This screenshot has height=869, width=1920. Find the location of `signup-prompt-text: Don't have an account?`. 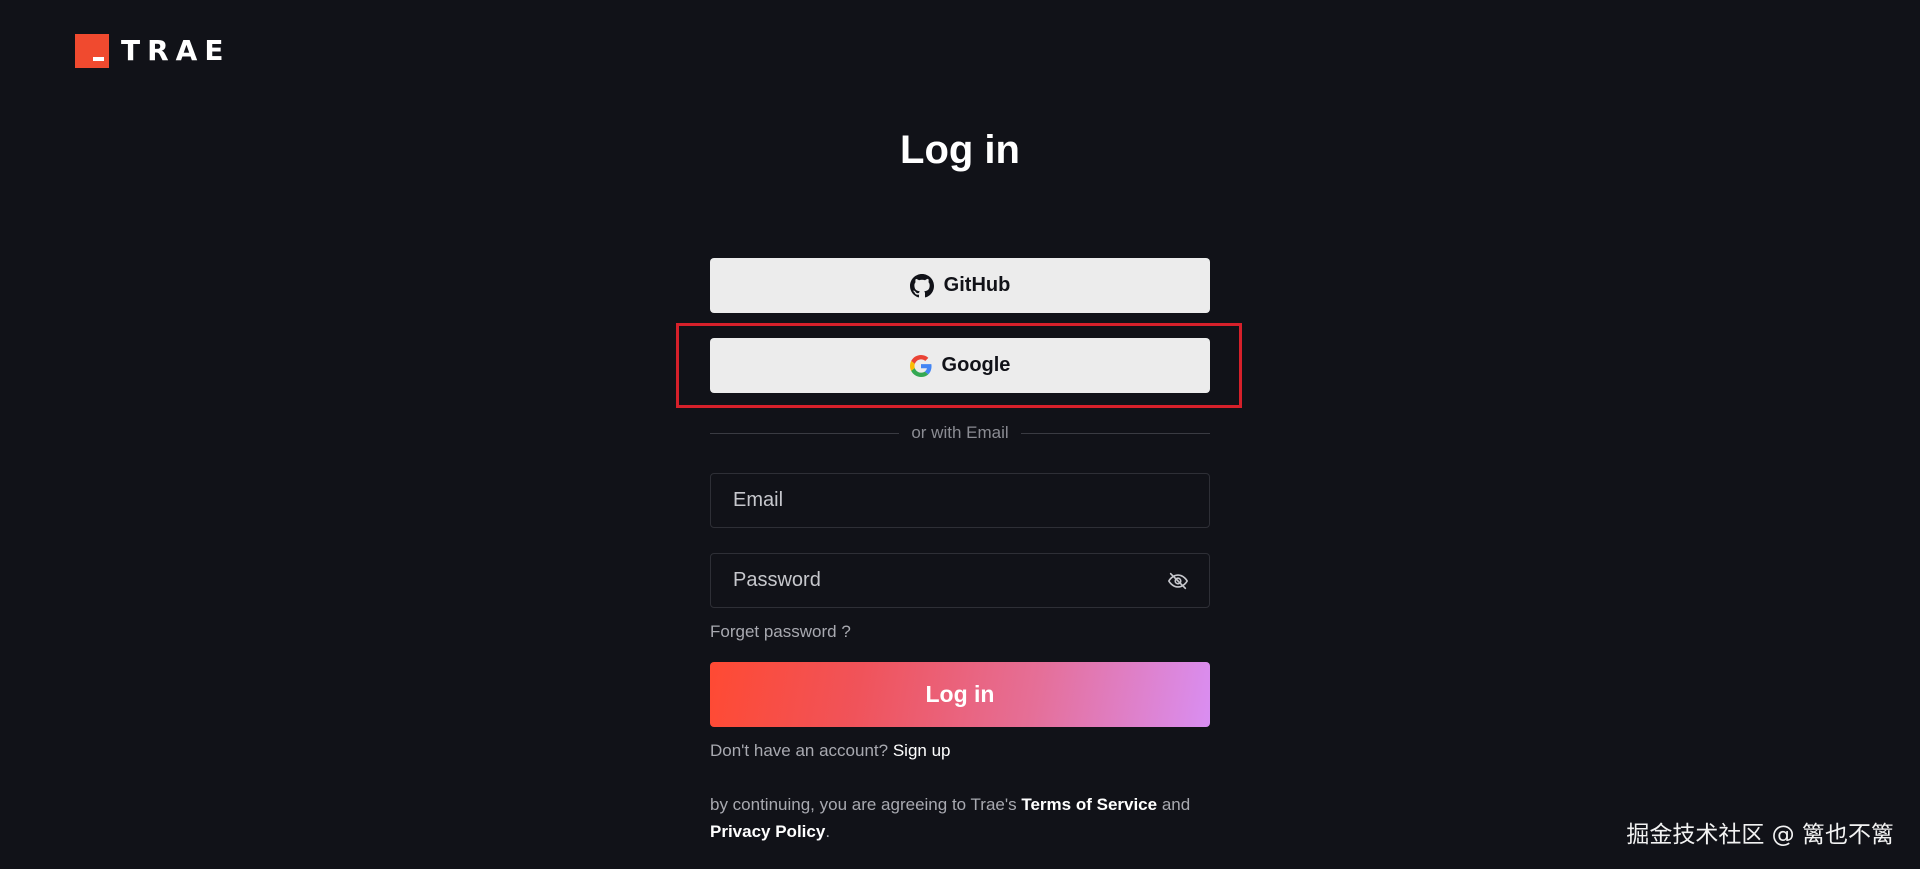

signup-prompt-text: Don't have an account? is located at coordinates (799, 750).